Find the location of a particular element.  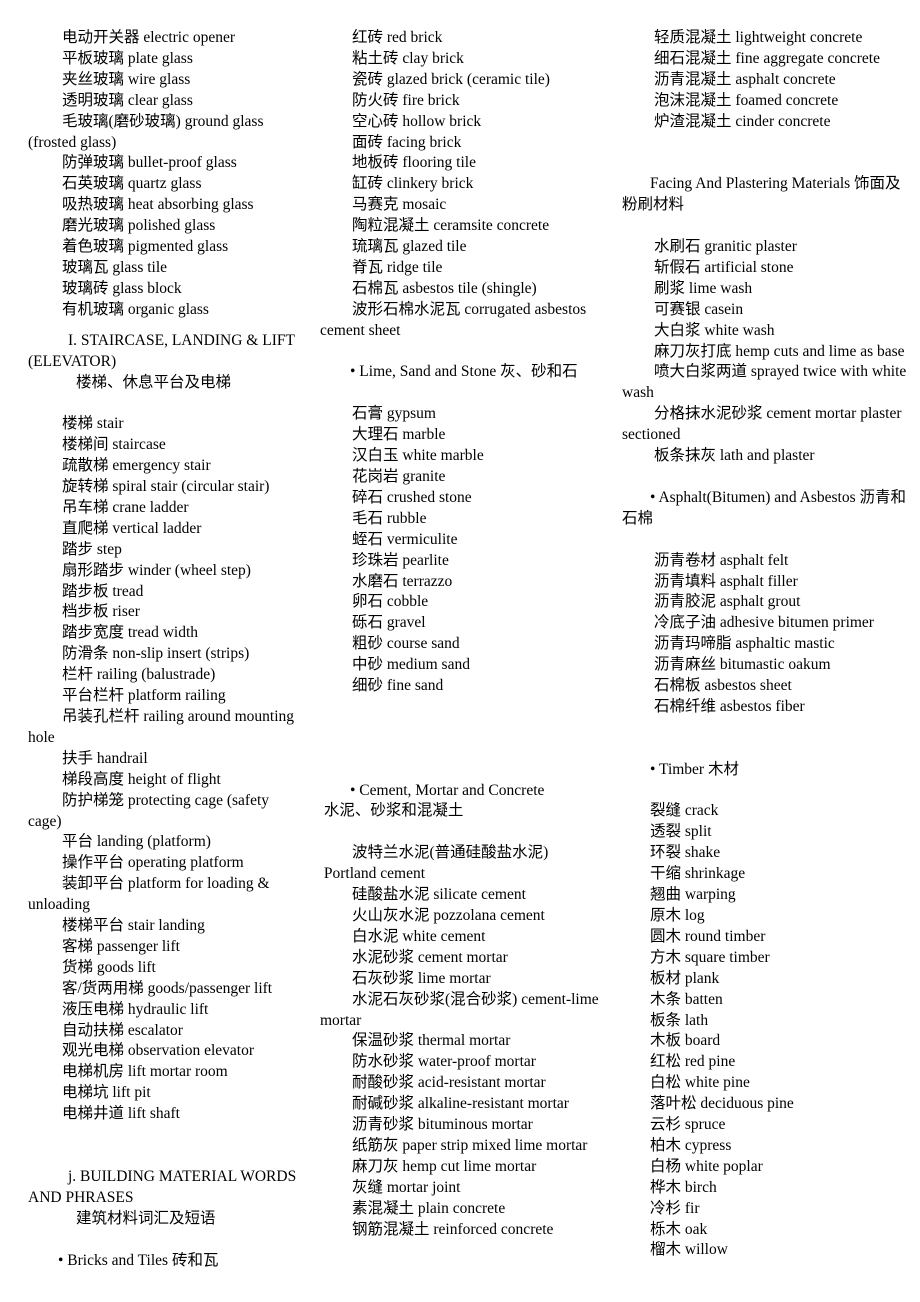

glossary-entry: 平板玻璃 plate glass is located at coordinates (127, 58).